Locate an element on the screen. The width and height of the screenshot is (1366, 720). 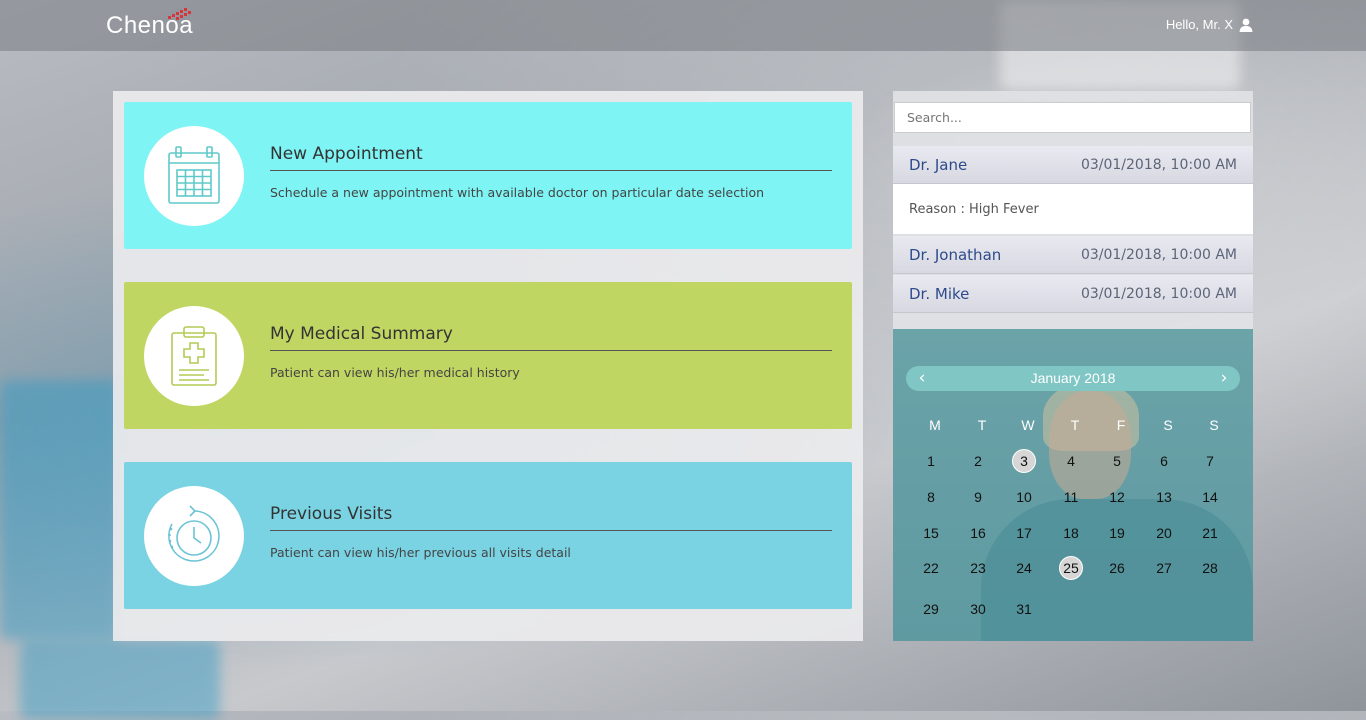
card-title: Previous Visits is located at coordinates (551, 517).